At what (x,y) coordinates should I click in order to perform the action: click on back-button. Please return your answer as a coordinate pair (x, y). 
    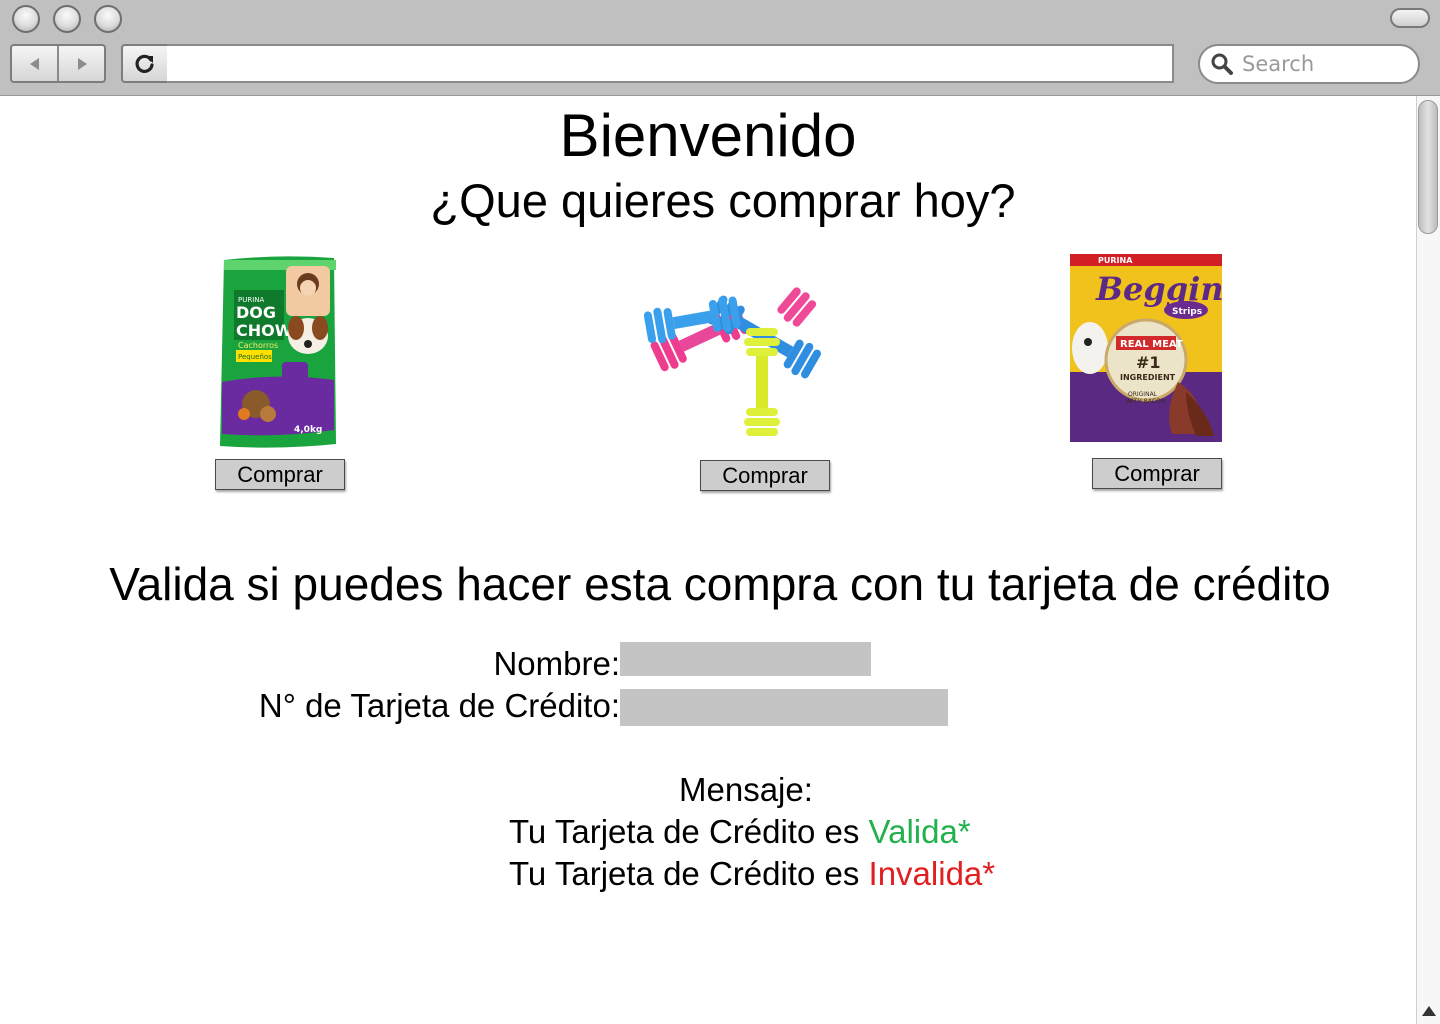
    Looking at the image, I should click on (34, 63).